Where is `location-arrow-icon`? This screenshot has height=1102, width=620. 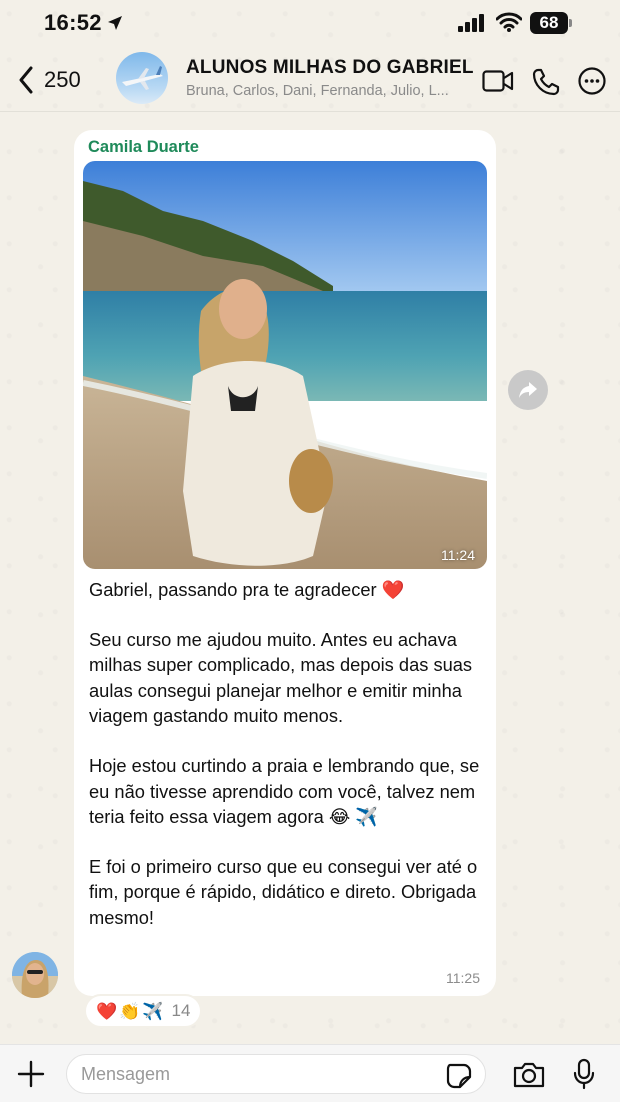 location-arrow-icon is located at coordinates (115, 23).